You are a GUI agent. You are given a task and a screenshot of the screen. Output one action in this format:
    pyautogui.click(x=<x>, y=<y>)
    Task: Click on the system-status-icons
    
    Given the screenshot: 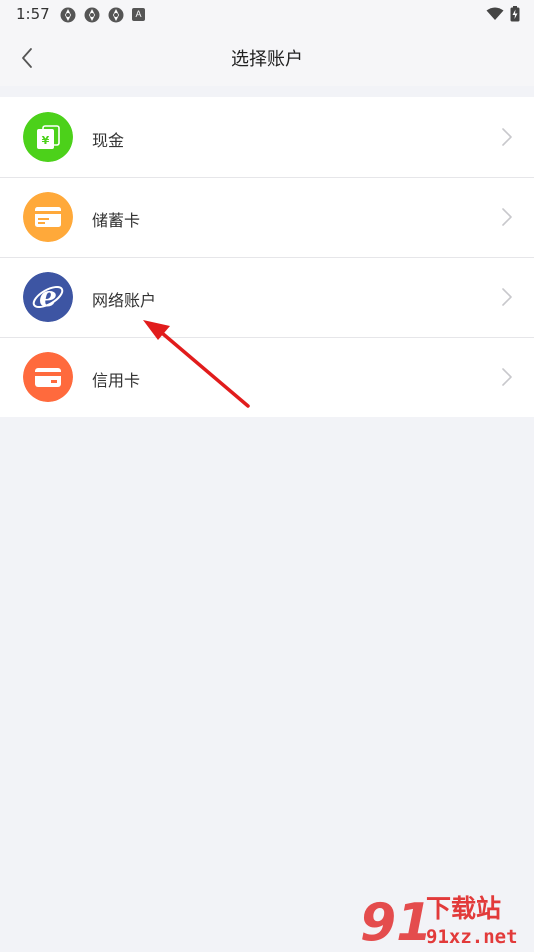 What is the action you would take?
    pyautogui.click(x=503, y=14)
    